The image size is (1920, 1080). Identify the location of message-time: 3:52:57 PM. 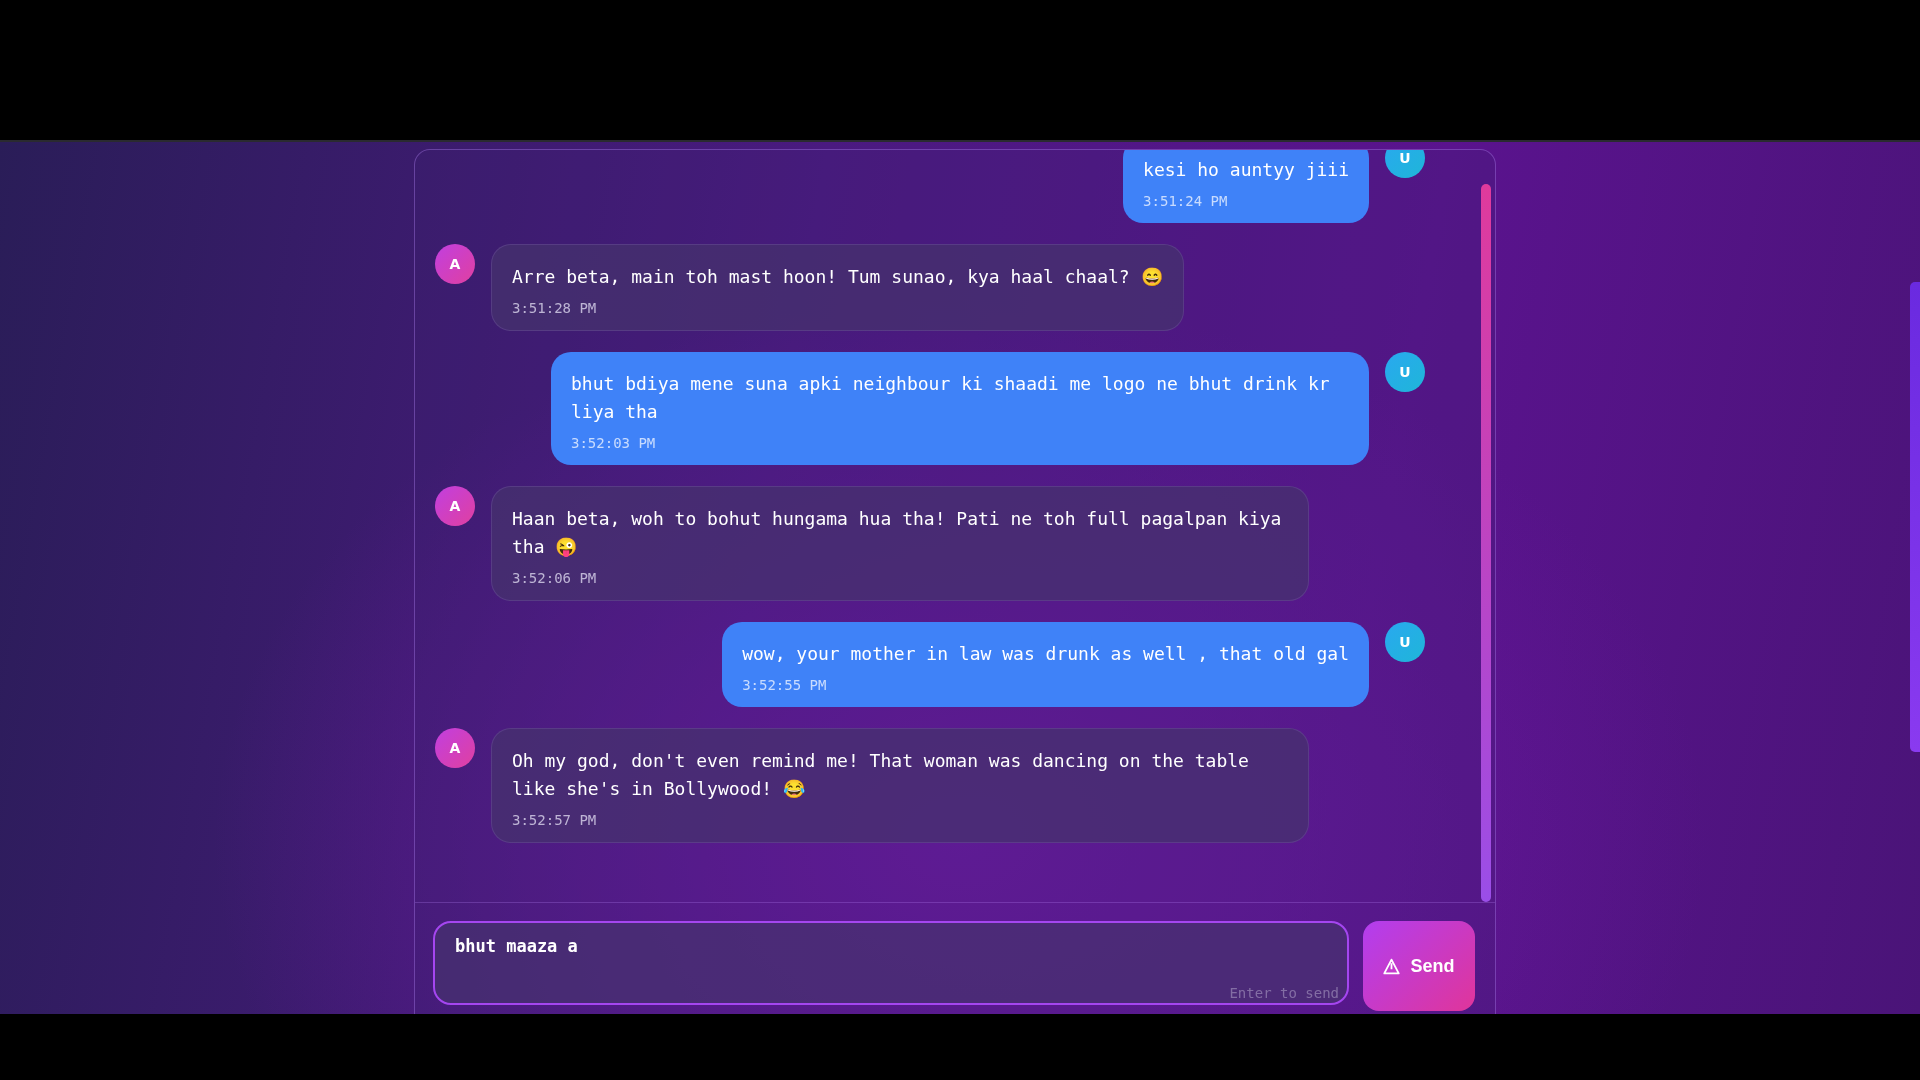
(555, 820).